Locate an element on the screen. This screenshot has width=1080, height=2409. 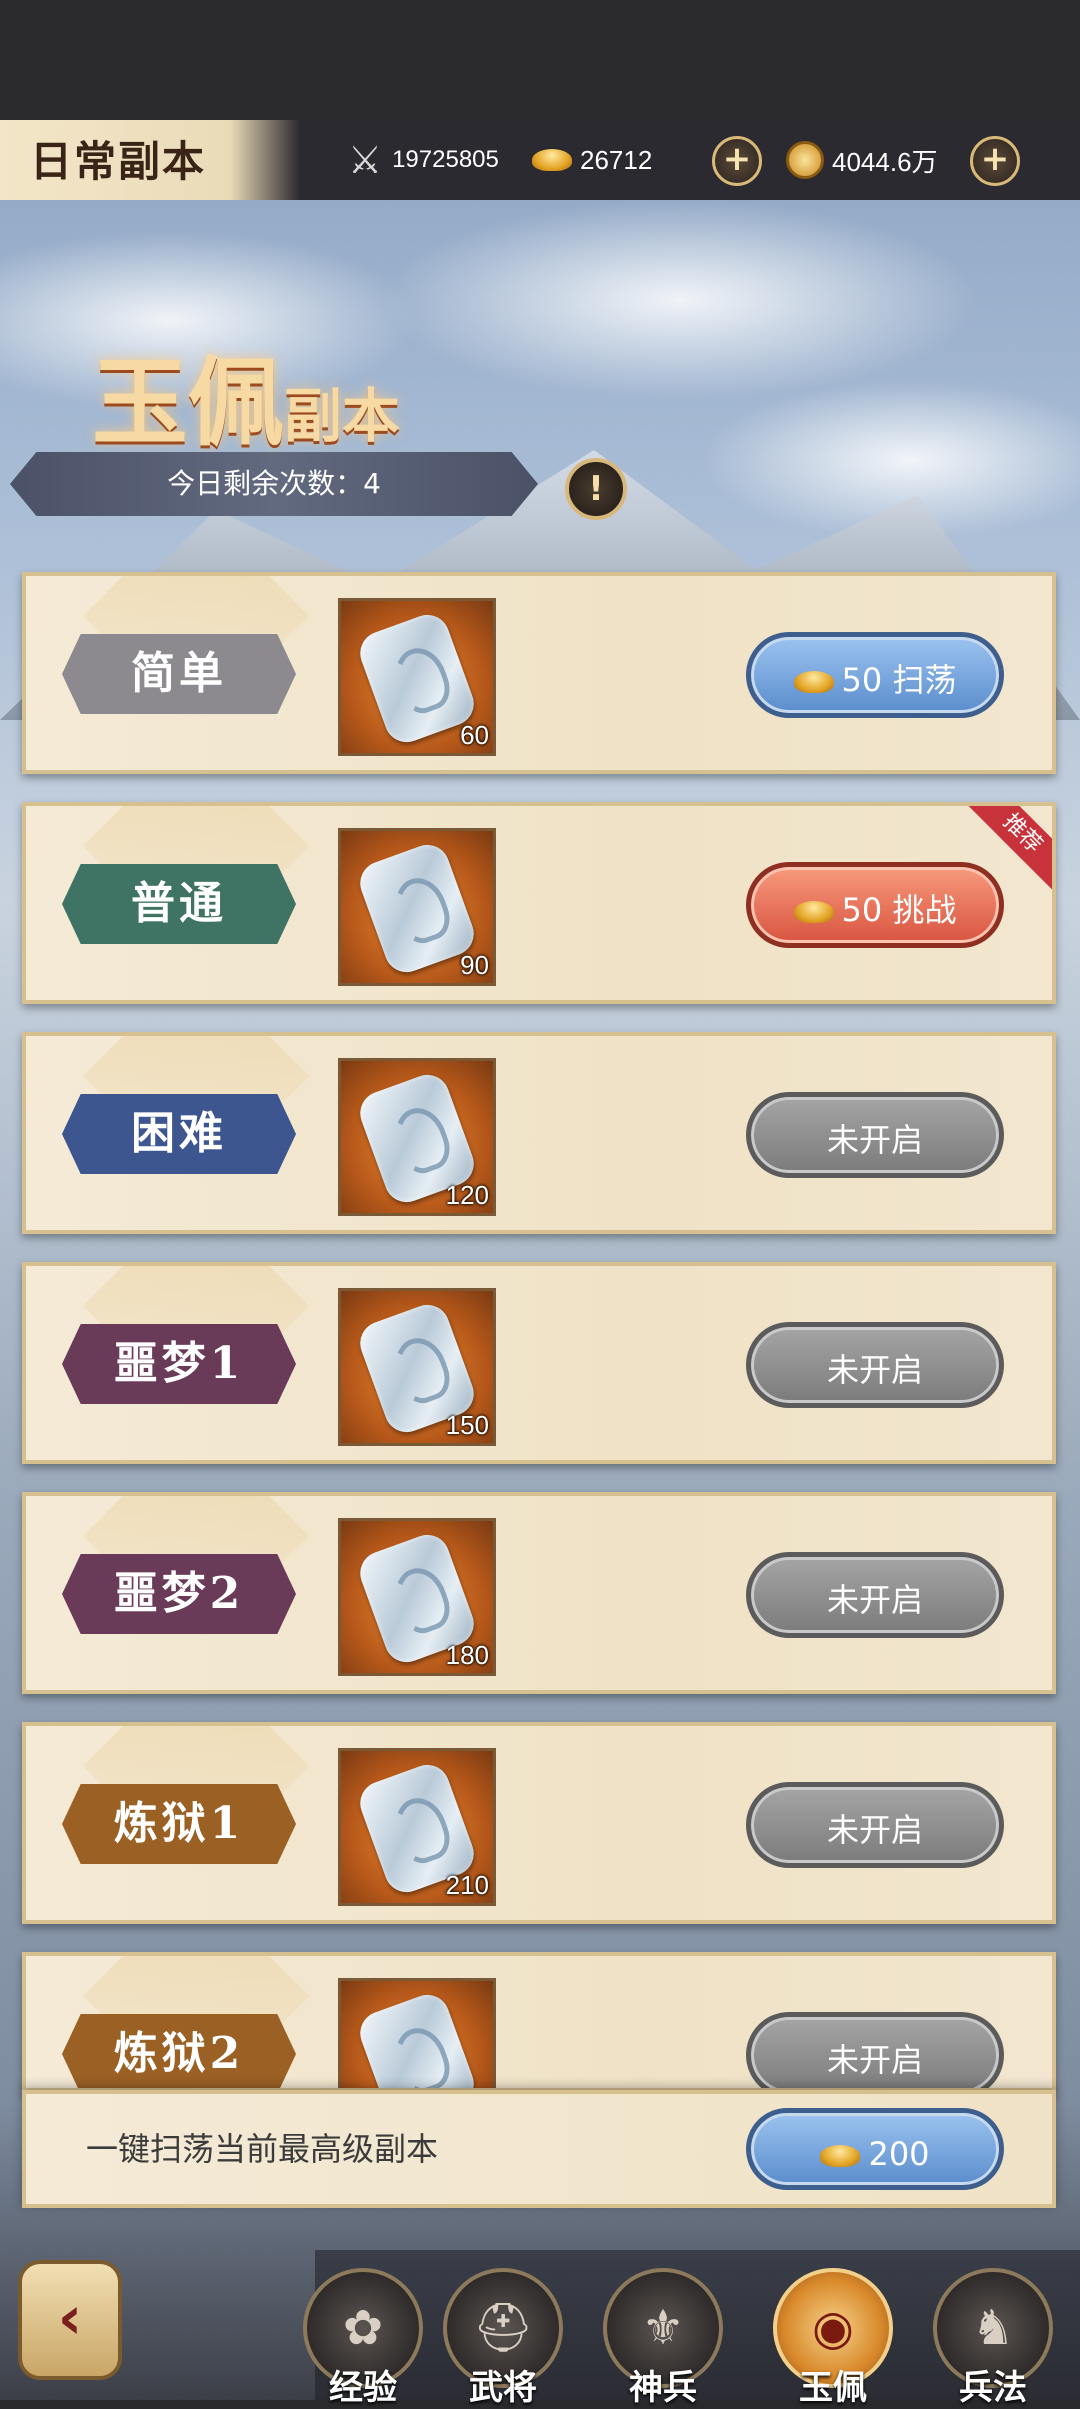
reward-item: 90 is located at coordinates (417, 907).